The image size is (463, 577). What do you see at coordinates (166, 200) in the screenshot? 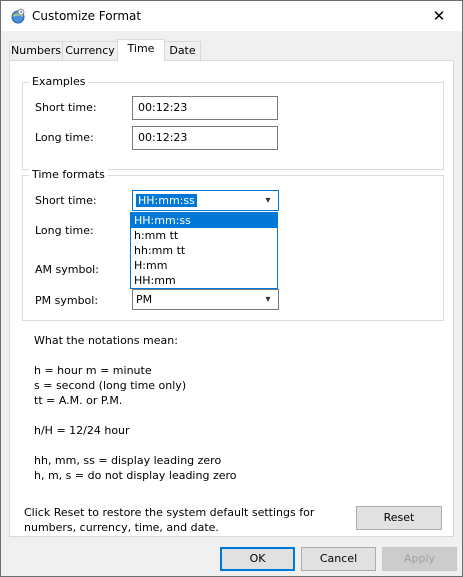
I see `short-time-combobox-value: HH:mm:ss` at bounding box center [166, 200].